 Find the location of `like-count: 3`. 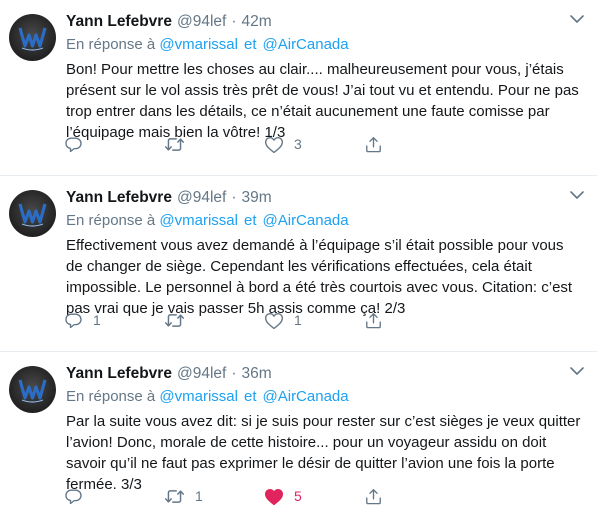

like-count: 3 is located at coordinates (298, 144).